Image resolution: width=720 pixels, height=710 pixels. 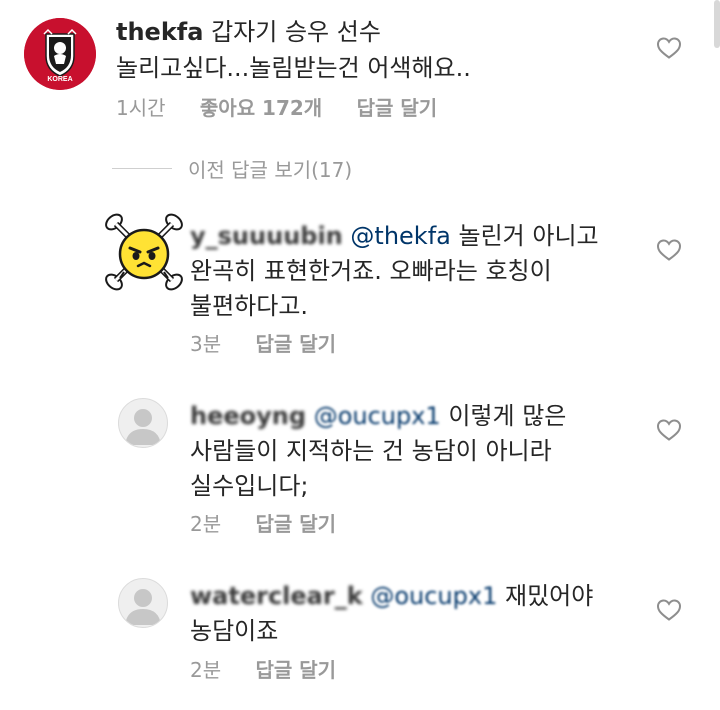 What do you see at coordinates (248, 416) in the screenshot?
I see `comment-username: heeoyng` at bounding box center [248, 416].